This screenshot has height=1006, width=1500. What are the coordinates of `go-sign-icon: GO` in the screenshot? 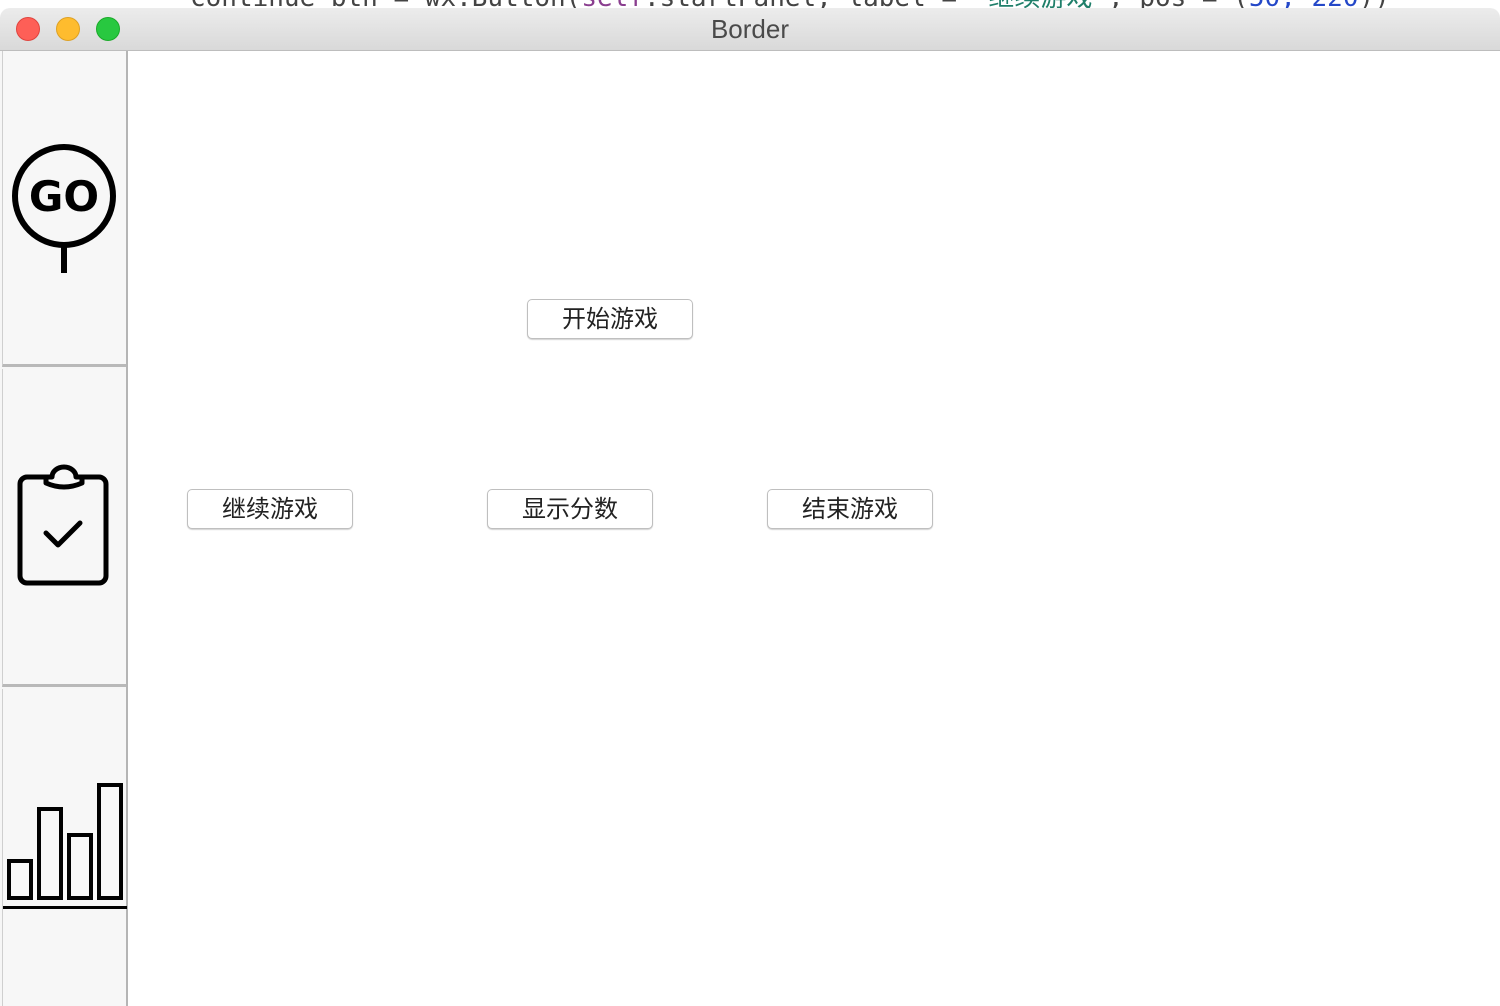 It's located at (64, 208).